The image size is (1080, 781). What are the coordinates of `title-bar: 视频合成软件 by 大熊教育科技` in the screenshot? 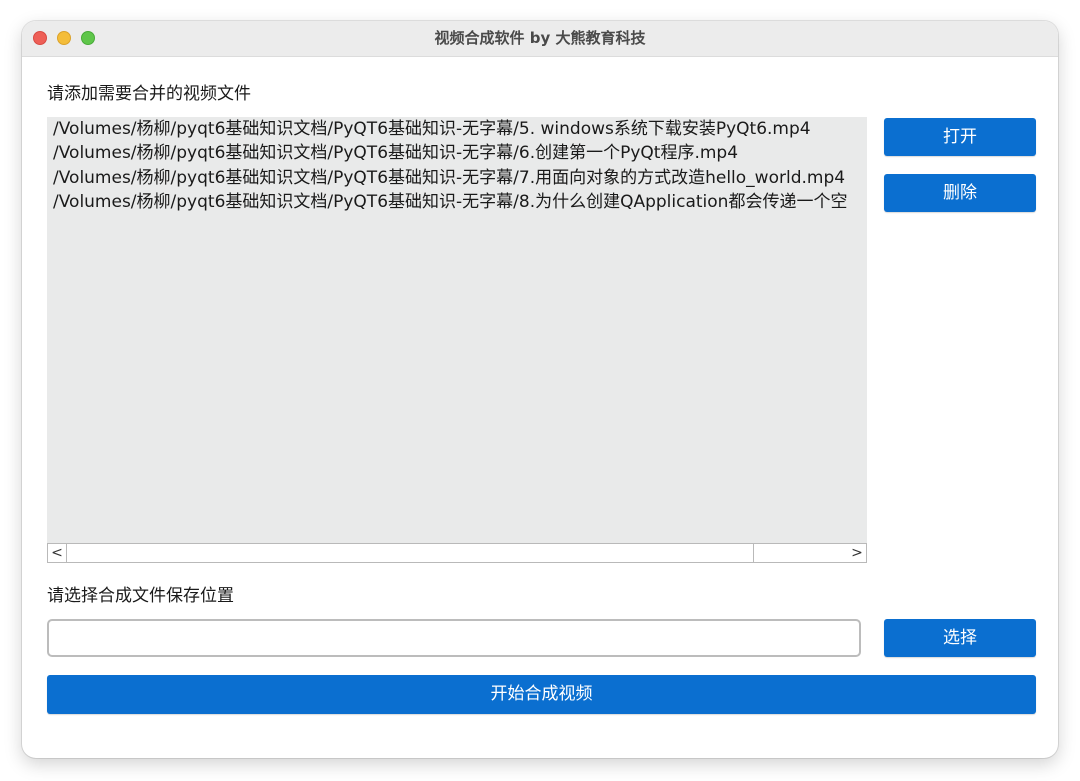 It's located at (540, 39).